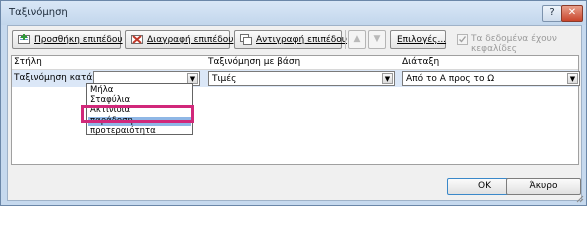 This screenshot has width=587, height=240. What do you see at coordinates (450, 79) in the screenshot?
I see `order-value: Από το Α προς το Ω` at bounding box center [450, 79].